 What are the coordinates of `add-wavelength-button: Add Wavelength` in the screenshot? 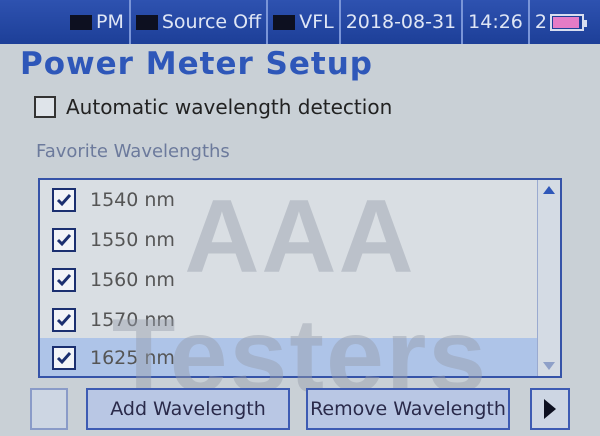 It's located at (188, 409).